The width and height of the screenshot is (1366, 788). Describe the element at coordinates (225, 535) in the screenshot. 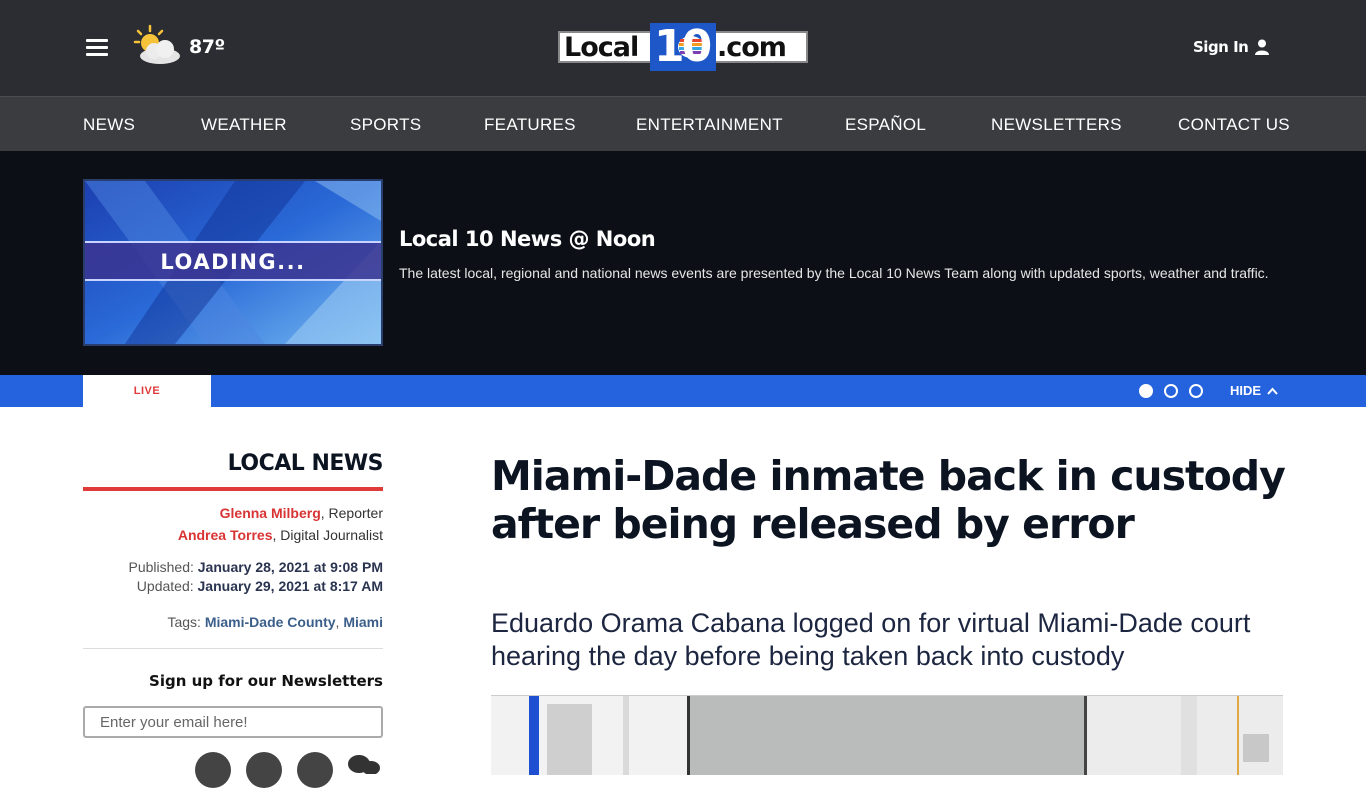

I see `author-link: Andrea Torres` at that location.